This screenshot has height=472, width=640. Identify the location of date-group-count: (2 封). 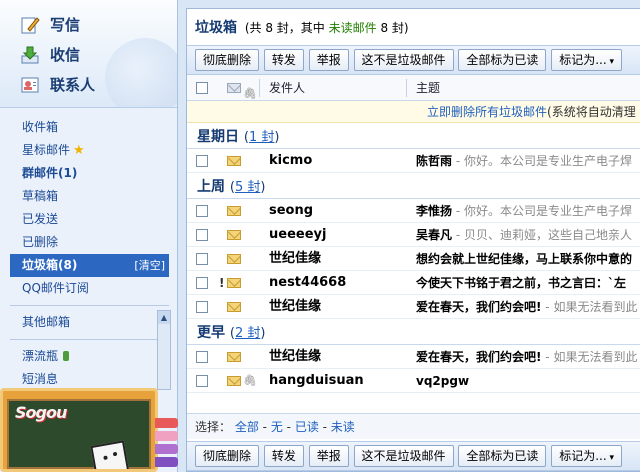
(247, 333).